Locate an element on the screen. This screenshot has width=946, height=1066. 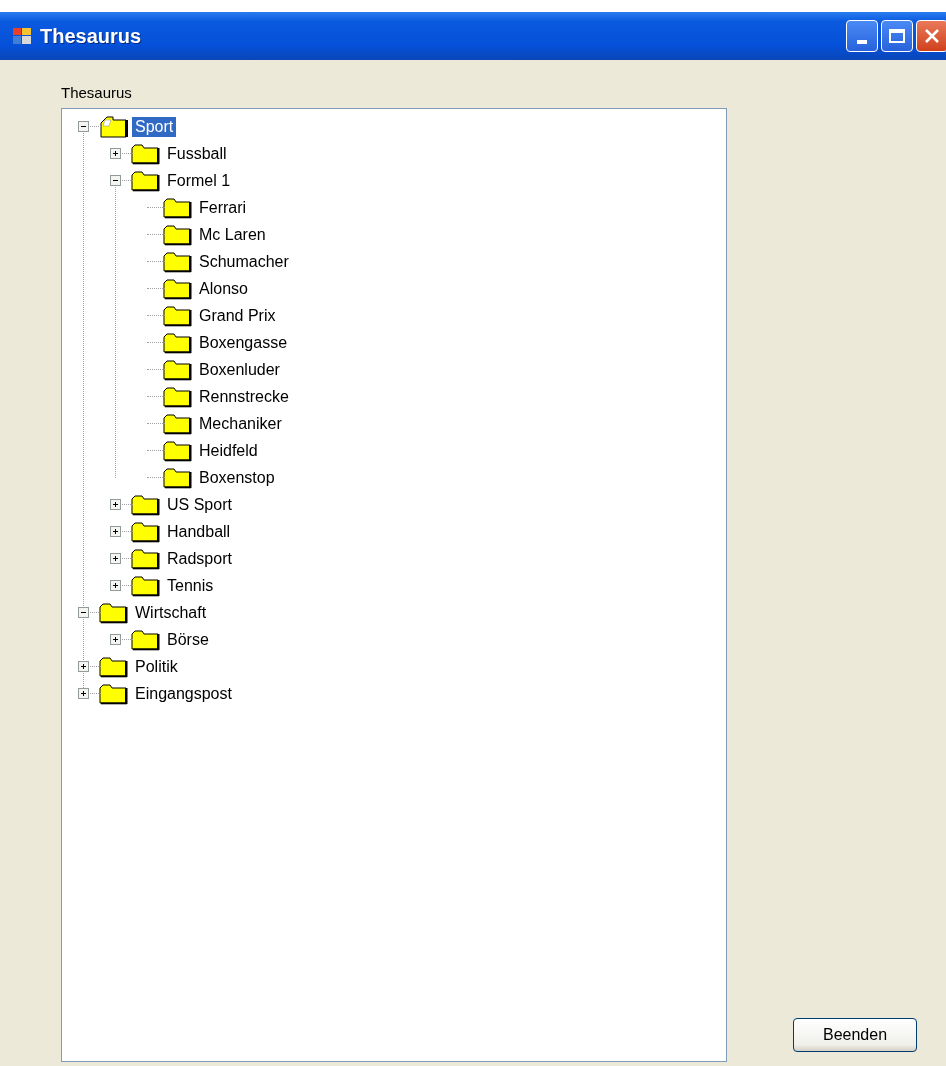
open-folder-icon is located at coordinates (114, 126).